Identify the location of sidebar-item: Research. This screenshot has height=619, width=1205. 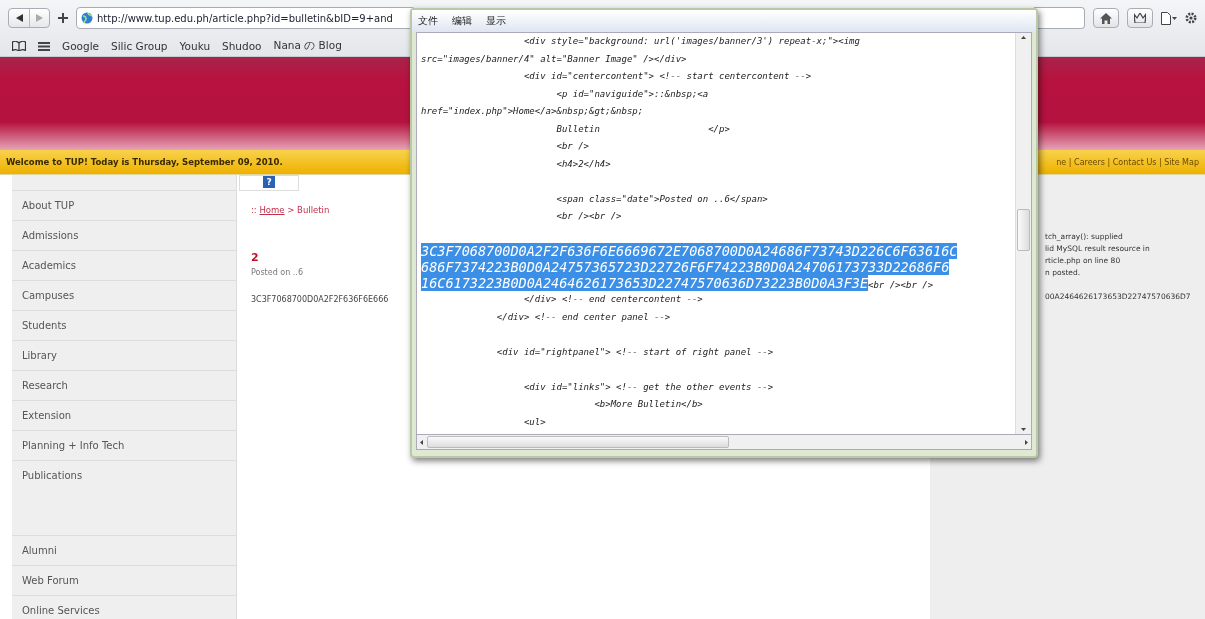
(124, 385).